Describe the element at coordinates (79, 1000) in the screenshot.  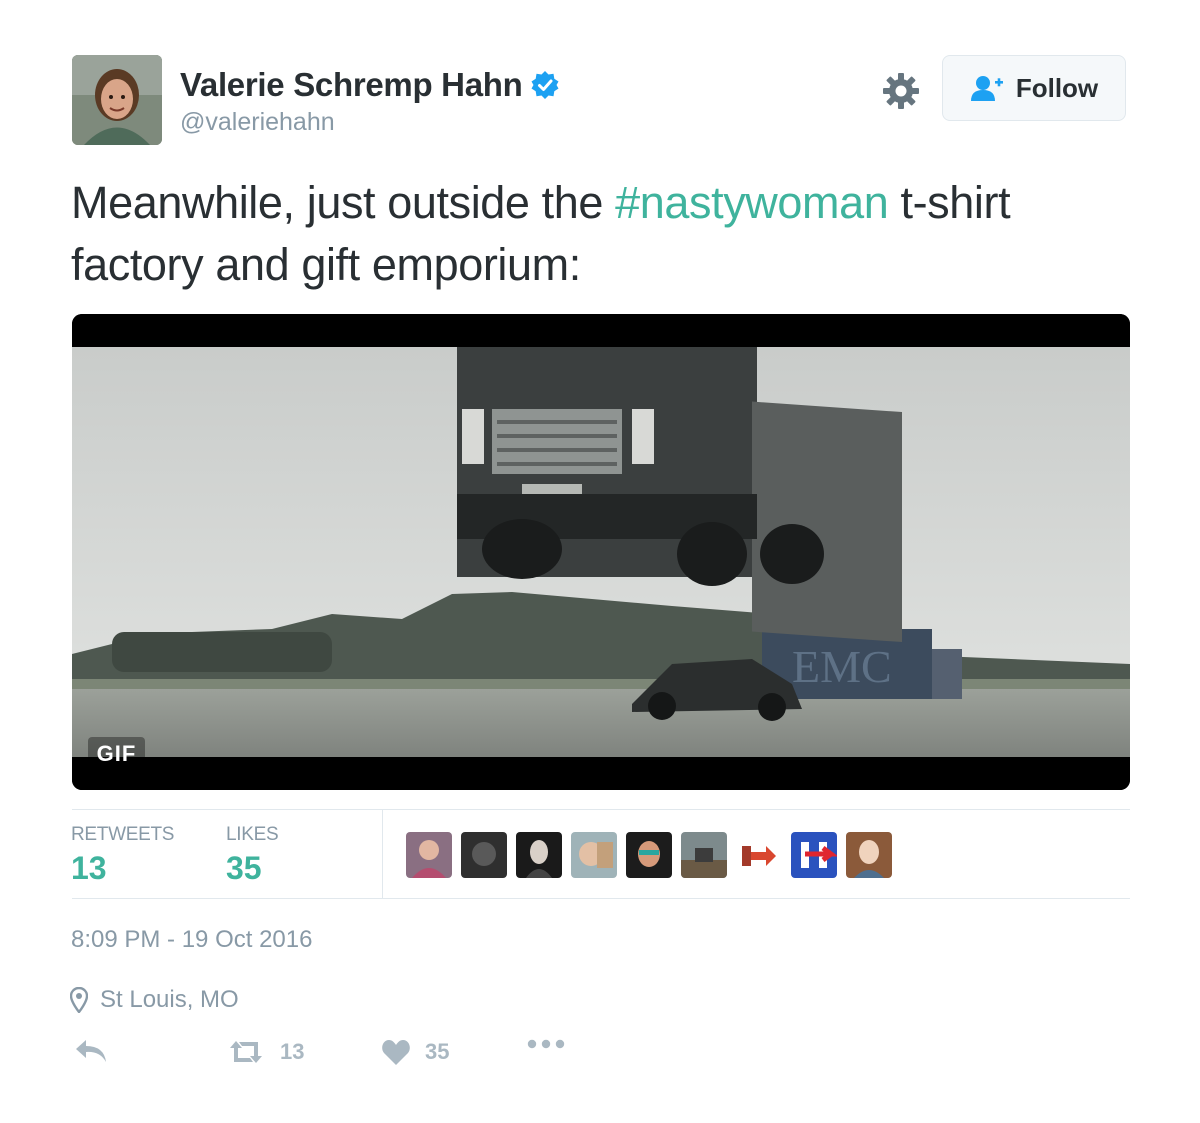
I see `location-pin-icon` at that location.